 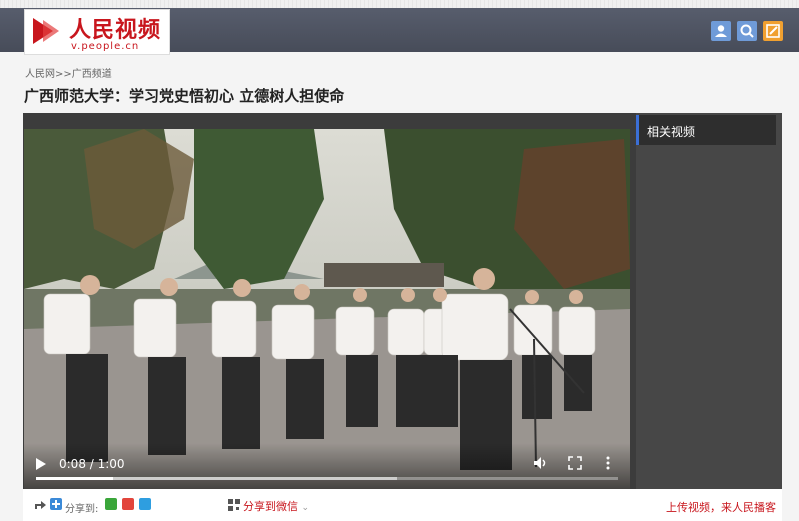 What do you see at coordinates (111, 504) in the screenshot?
I see `wechat-share-icon` at bounding box center [111, 504].